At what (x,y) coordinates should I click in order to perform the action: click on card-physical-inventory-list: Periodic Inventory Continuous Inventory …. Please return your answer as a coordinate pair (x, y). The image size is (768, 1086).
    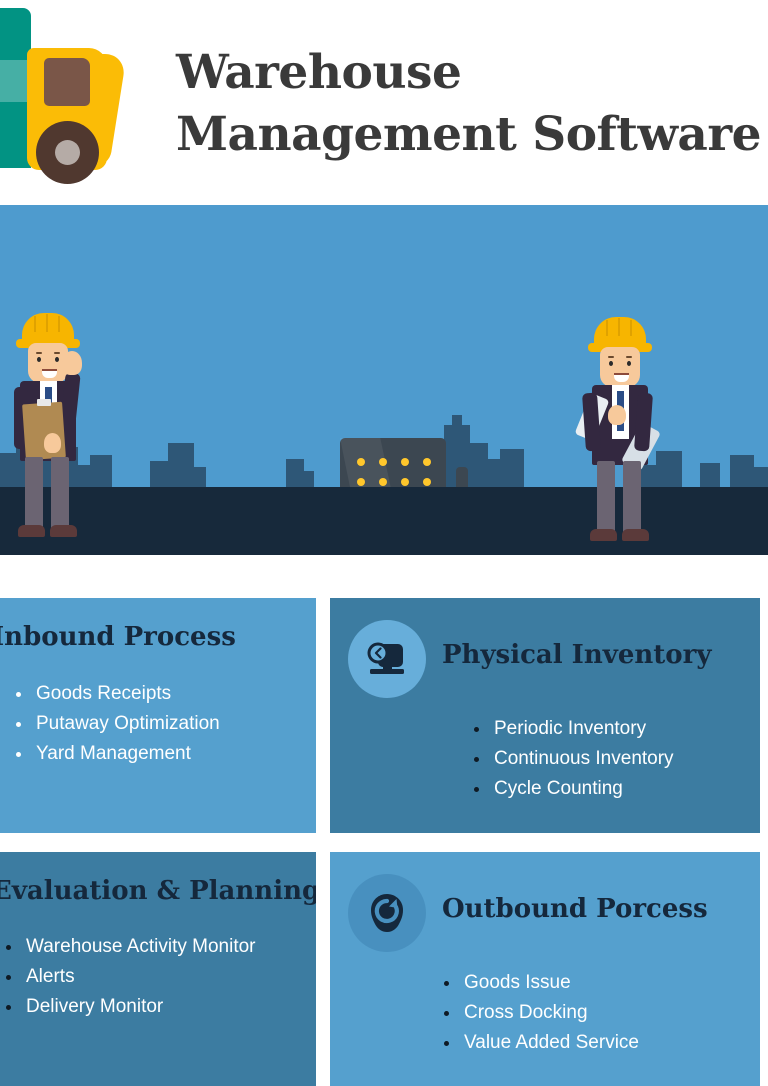
    Looking at the image, I should click on (616, 759).